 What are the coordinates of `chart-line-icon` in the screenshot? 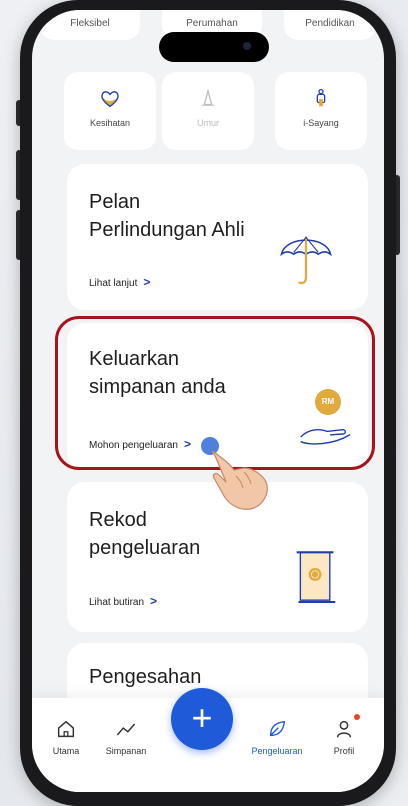 It's located at (126, 729).